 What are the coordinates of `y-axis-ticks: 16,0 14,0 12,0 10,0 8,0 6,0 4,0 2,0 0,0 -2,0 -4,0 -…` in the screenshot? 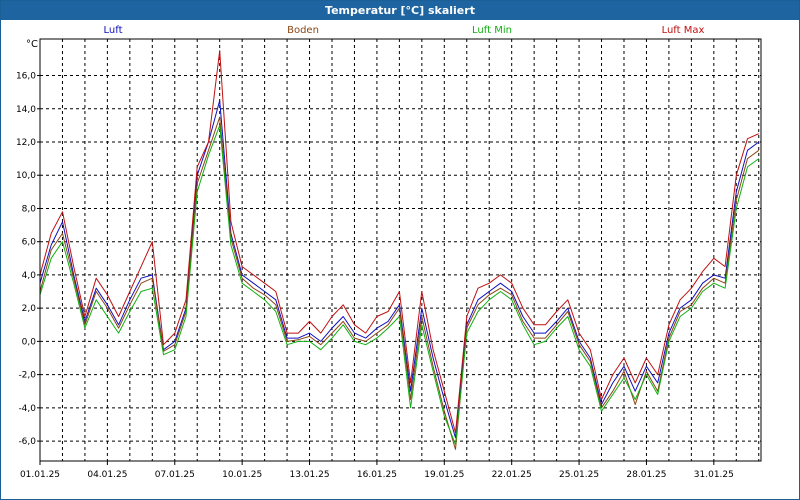 It's located at (28, 259).